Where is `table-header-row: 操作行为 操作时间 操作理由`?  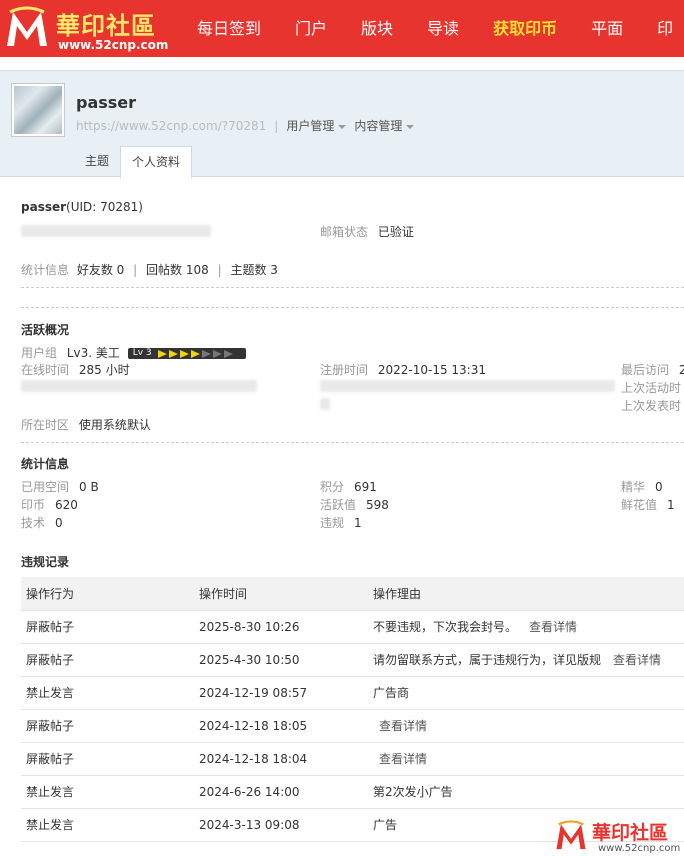 table-header-row: 操作行为 操作时间 操作理由 is located at coordinates (352, 594).